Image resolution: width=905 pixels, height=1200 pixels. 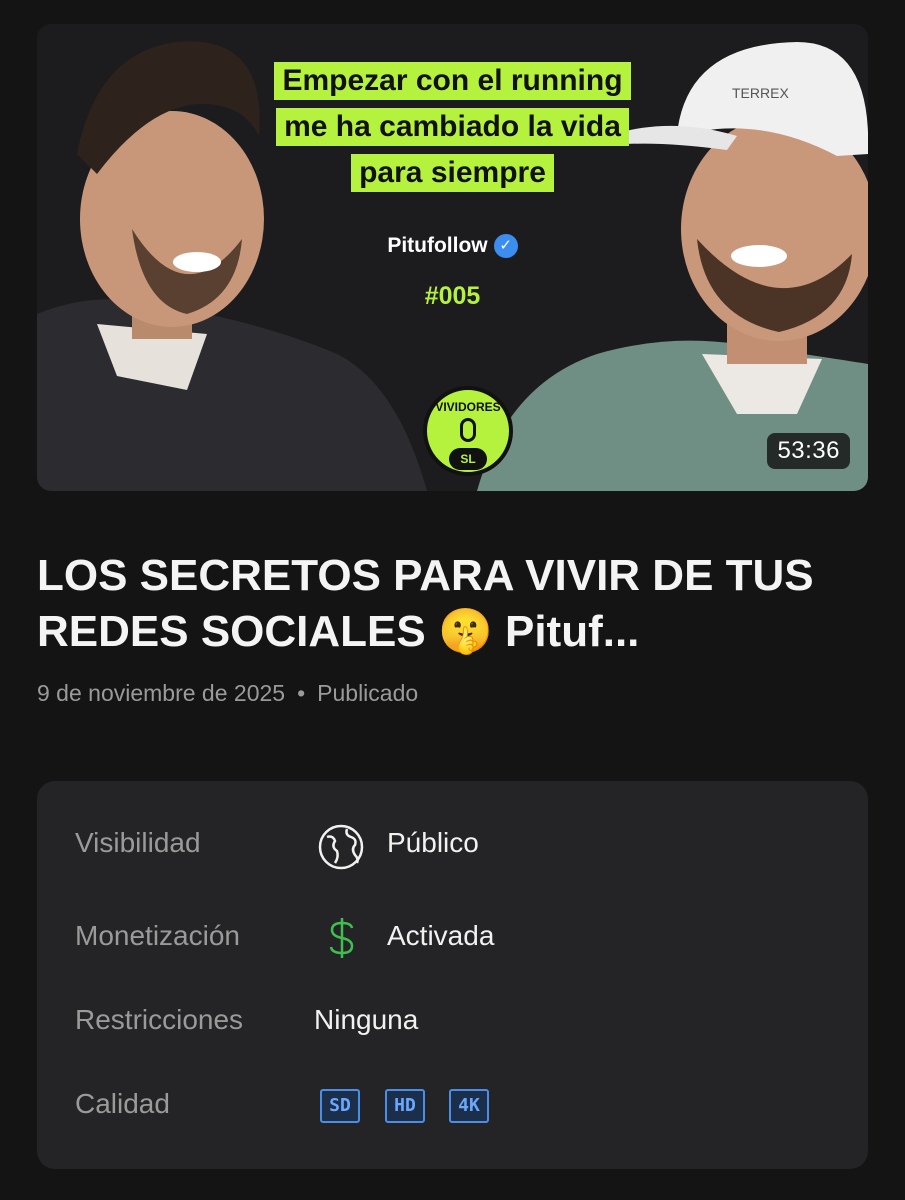 What do you see at coordinates (405, 1106) in the screenshot?
I see `quality-badge-hd: HD` at bounding box center [405, 1106].